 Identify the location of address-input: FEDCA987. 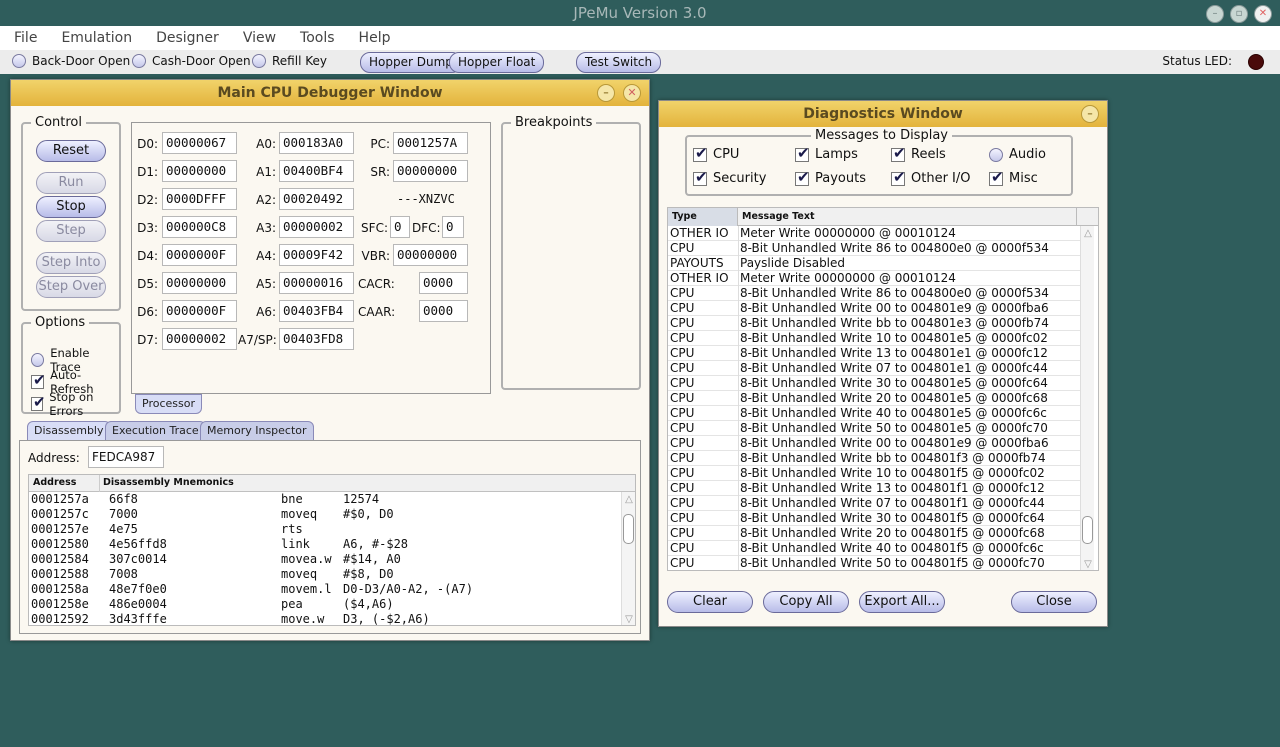
(126, 457).